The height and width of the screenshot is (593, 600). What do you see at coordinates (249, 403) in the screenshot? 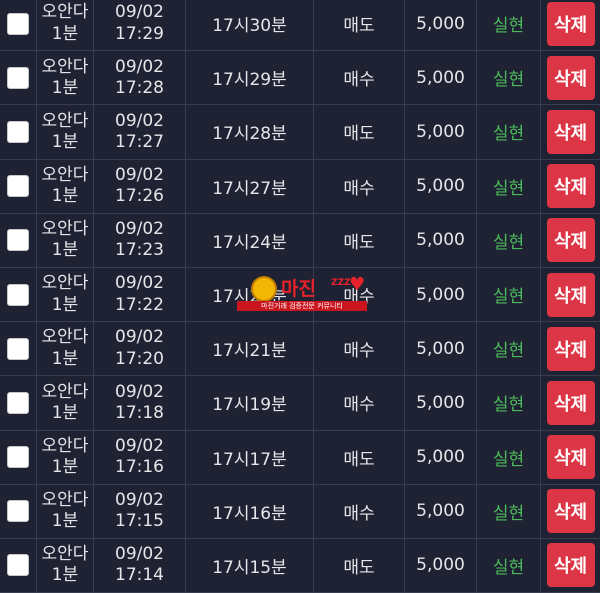
I see `round-cell: 17시19분` at bounding box center [249, 403].